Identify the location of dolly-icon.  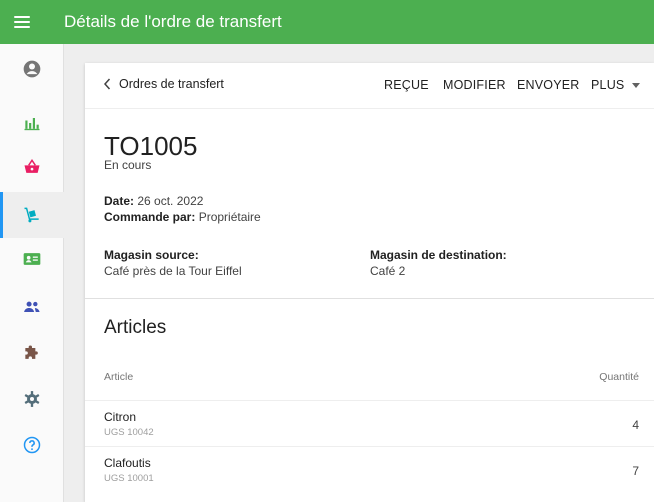
(31, 215).